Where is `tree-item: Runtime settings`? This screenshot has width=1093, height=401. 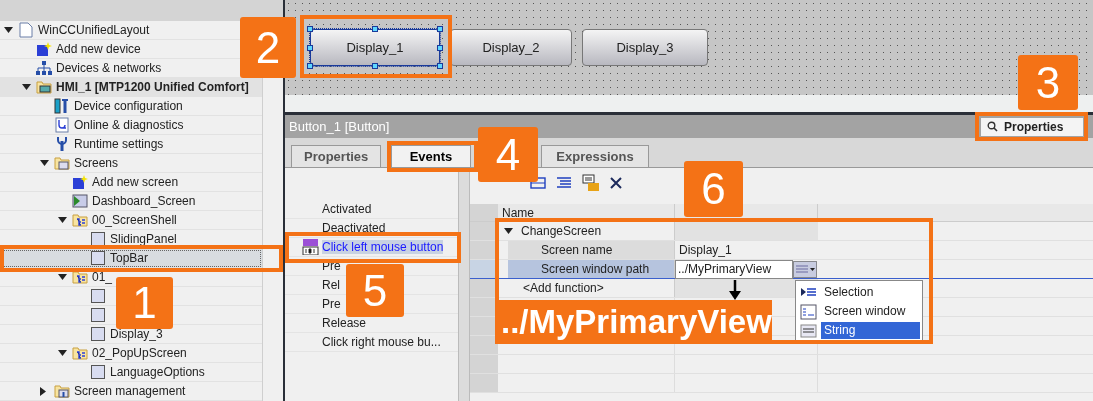 tree-item: Runtime settings is located at coordinates (119, 144).